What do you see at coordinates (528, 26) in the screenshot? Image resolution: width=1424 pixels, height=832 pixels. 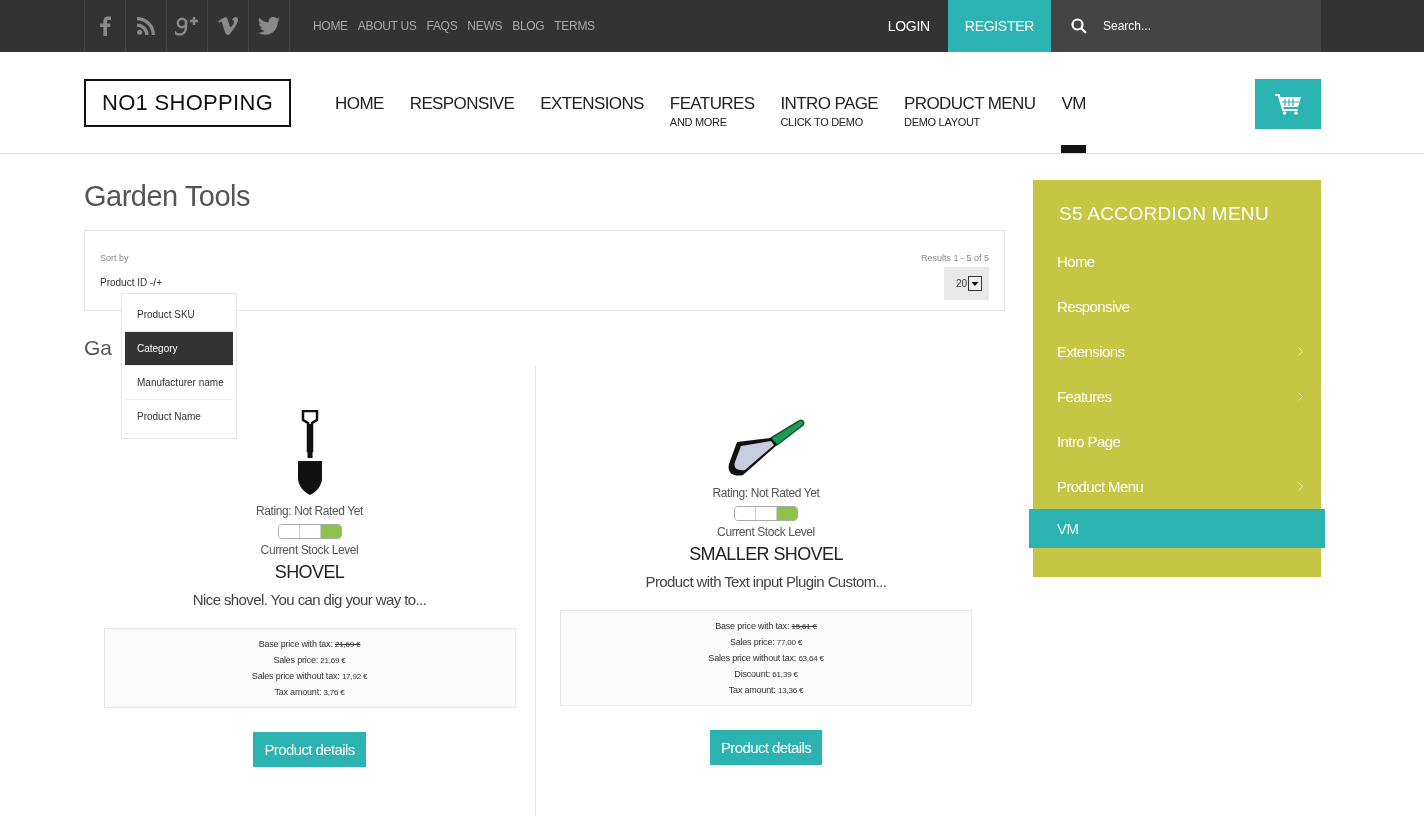 I see `top-nav-link: BLOG` at bounding box center [528, 26].